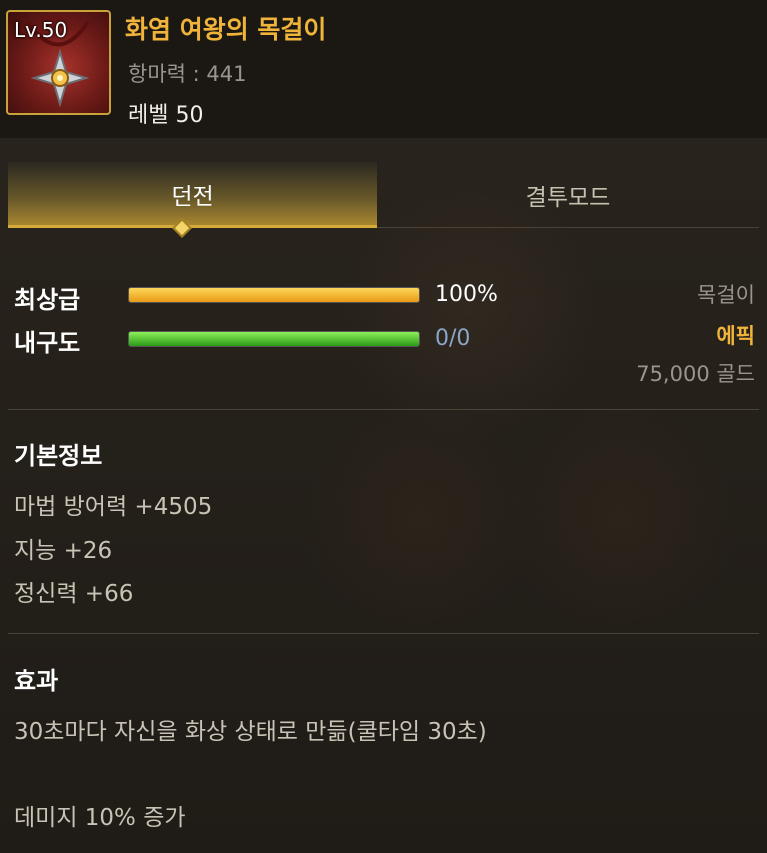  What do you see at coordinates (695, 374) in the screenshot?
I see `item-price: 75,000 골드` at bounding box center [695, 374].